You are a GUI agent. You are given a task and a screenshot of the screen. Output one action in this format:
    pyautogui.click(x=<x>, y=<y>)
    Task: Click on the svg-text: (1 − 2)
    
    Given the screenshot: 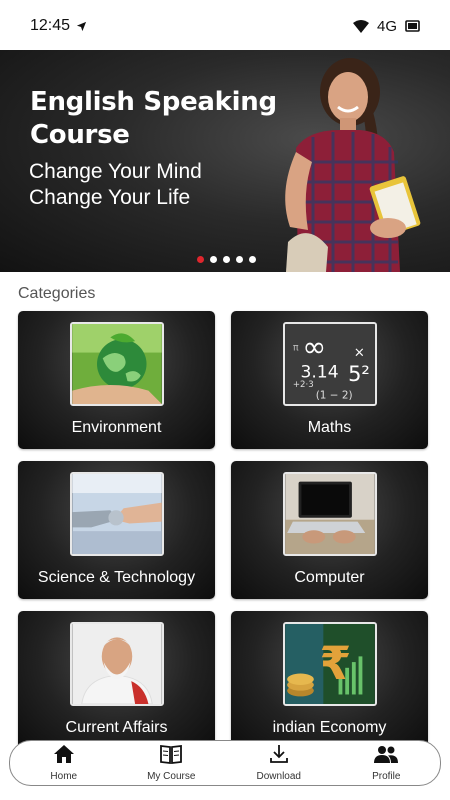 What is the action you would take?
    pyautogui.click(x=334, y=395)
    